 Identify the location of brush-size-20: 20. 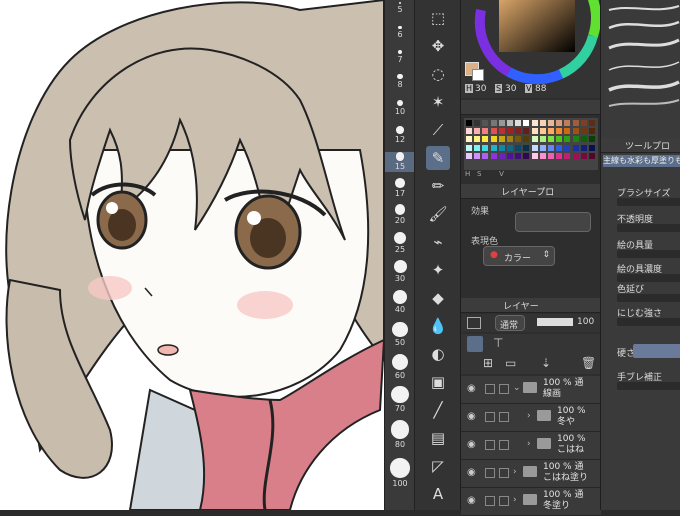
(400, 215).